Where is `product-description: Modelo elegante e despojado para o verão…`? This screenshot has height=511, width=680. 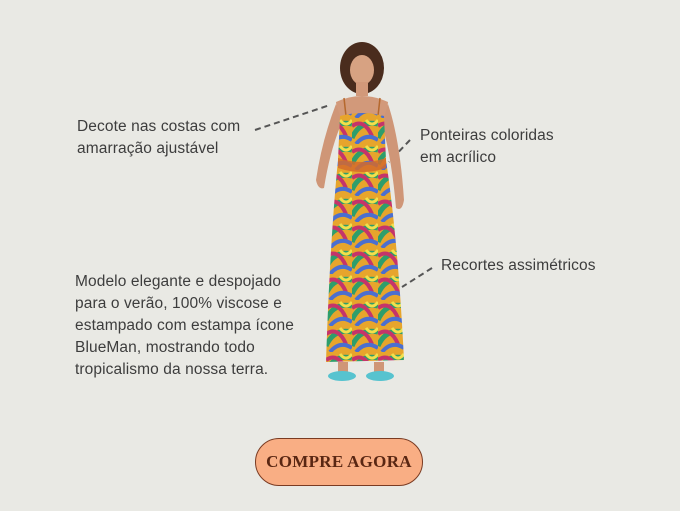
product-description: Modelo elegante e despojado para o verão… is located at coordinates (184, 325).